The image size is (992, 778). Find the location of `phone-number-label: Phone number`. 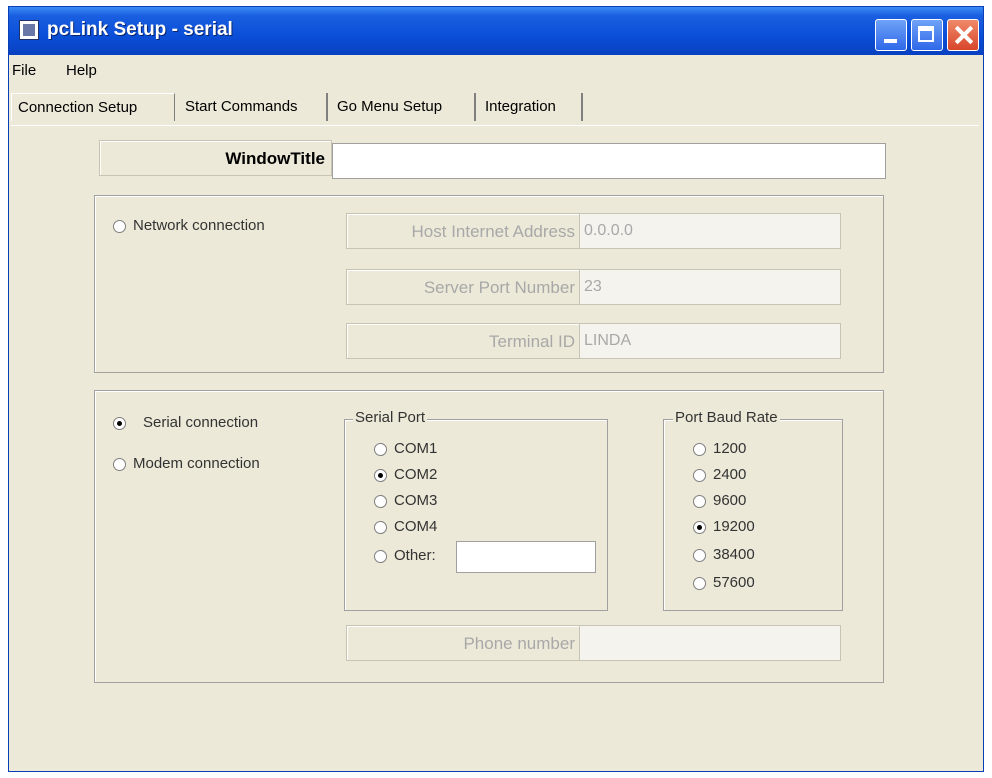

phone-number-label: Phone number is located at coordinates (464, 643).